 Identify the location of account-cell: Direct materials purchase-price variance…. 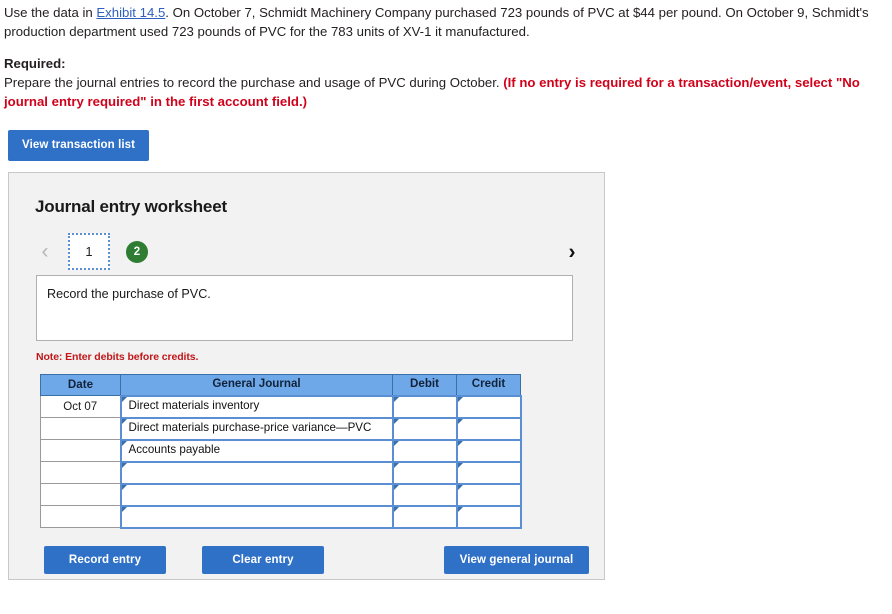
(256, 428).